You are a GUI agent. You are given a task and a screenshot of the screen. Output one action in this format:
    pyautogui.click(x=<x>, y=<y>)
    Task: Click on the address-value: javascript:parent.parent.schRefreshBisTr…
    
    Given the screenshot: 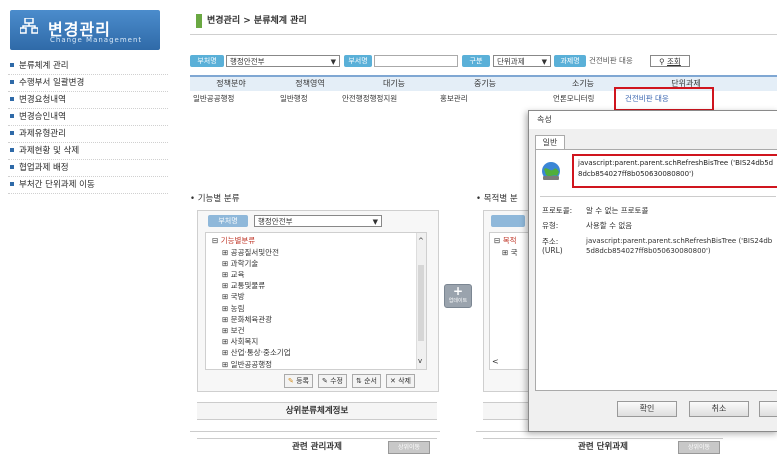 What is the action you would take?
    pyautogui.click(x=679, y=246)
    